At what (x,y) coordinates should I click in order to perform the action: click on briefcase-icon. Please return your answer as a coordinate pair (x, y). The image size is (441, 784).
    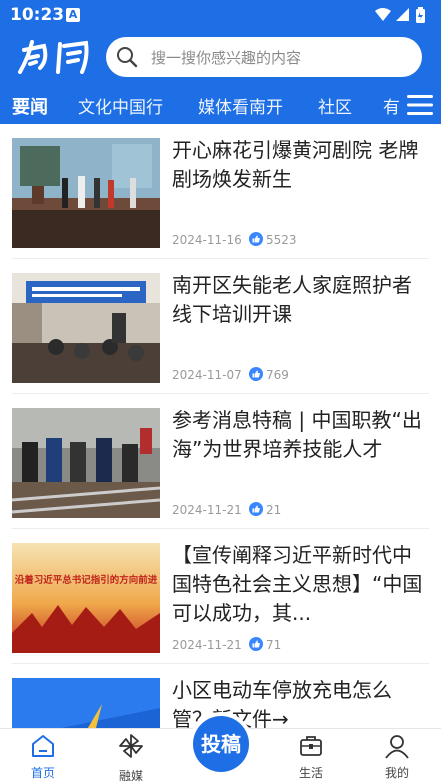
    Looking at the image, I should click on (311, 746).